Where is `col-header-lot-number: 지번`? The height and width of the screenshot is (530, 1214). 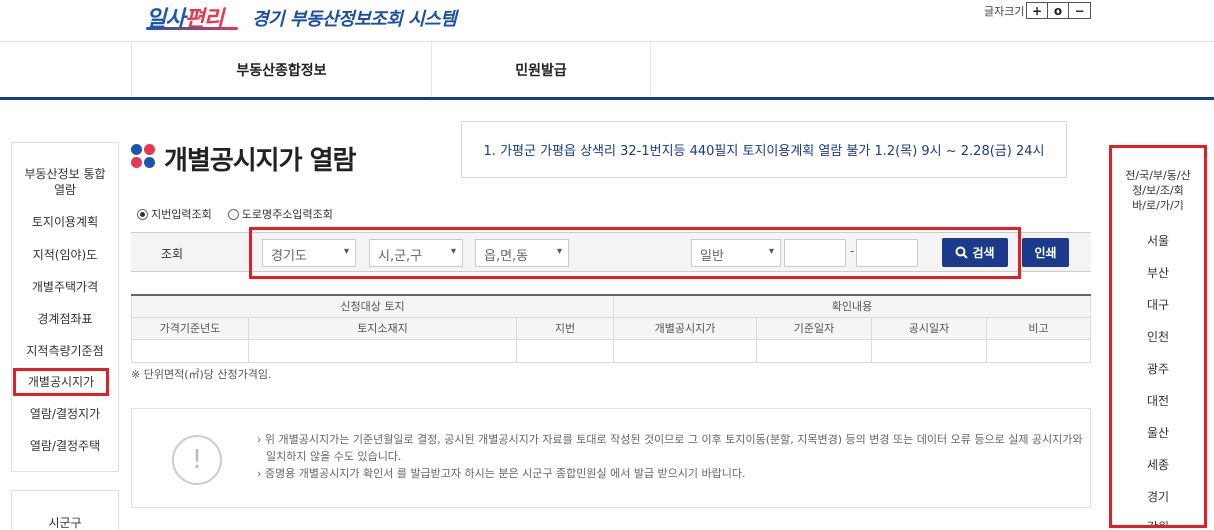
col-header-lot-number: 지번 is located at coordinates (565, 328).